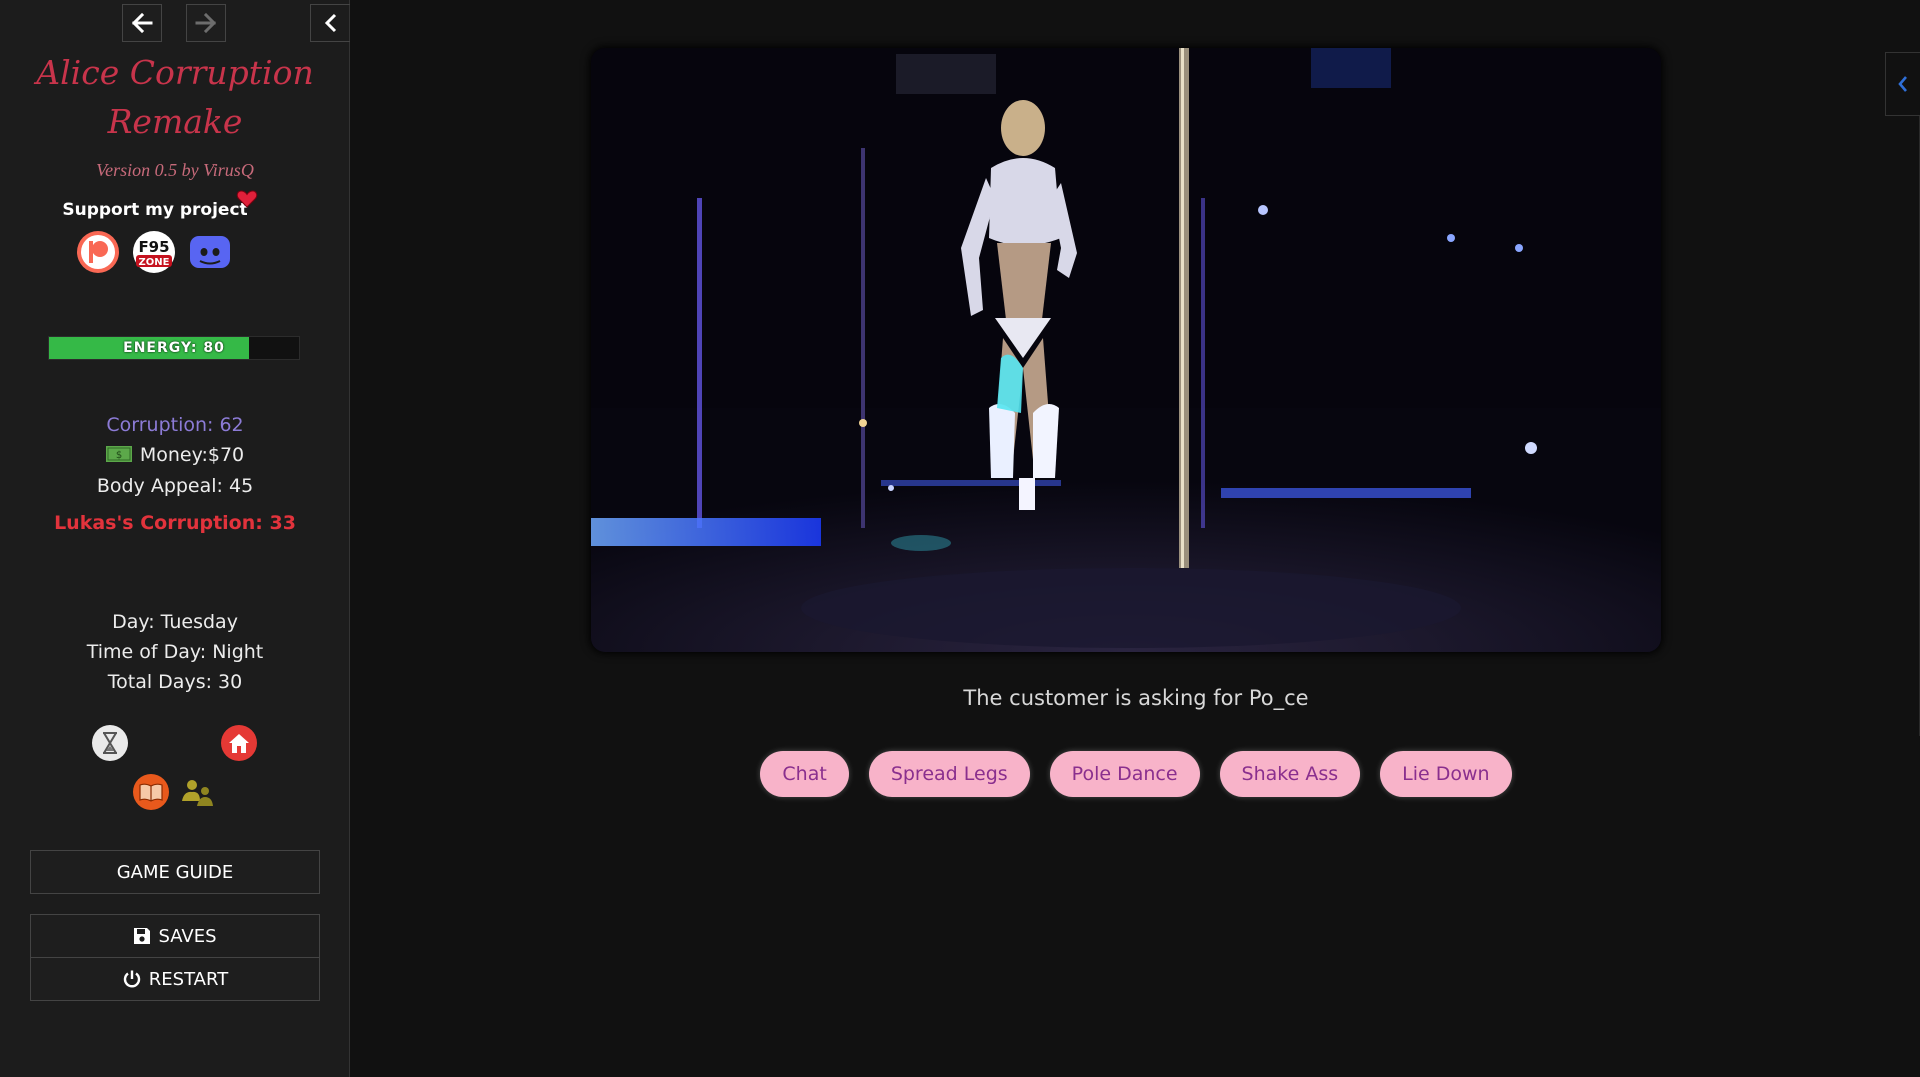 The height and width of the screenshot is (1077, 1920). What do you see at coordinates (949, 774) in the screenshot?
I see `choice-spread-legs-button: Spread Legs` at bounding box center [949, 774].